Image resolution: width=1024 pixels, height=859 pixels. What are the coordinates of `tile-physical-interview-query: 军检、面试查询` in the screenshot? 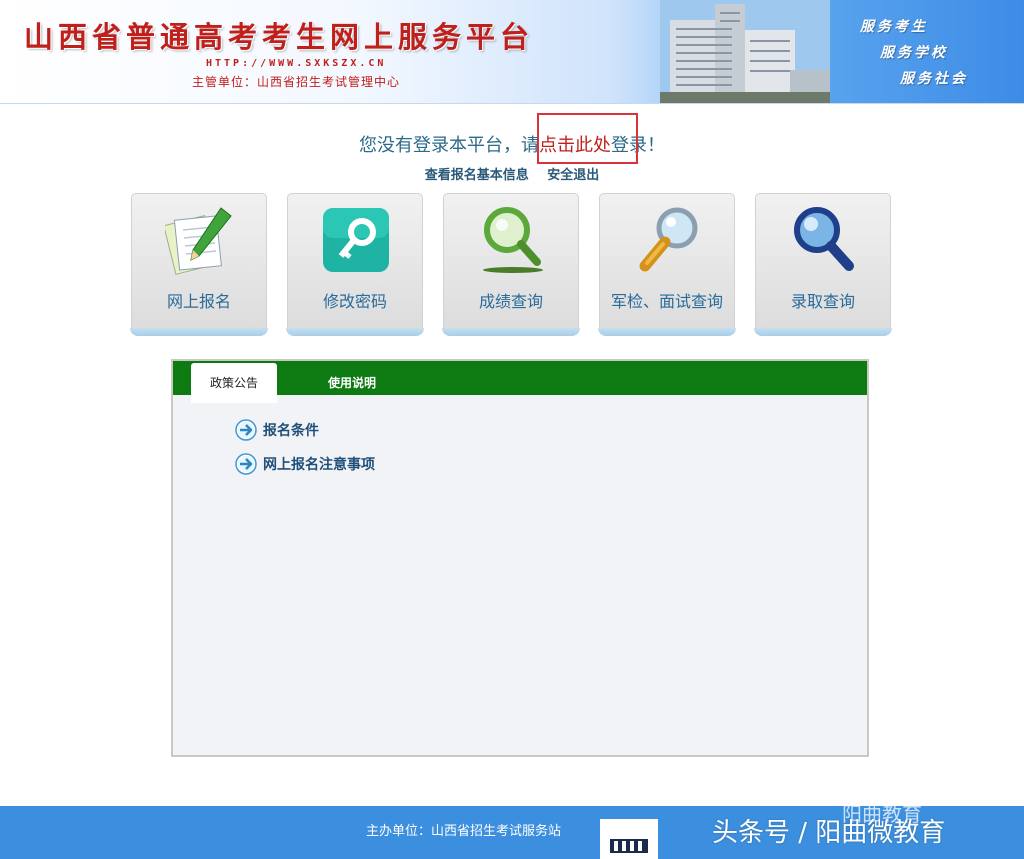 It's located at (667, 264).